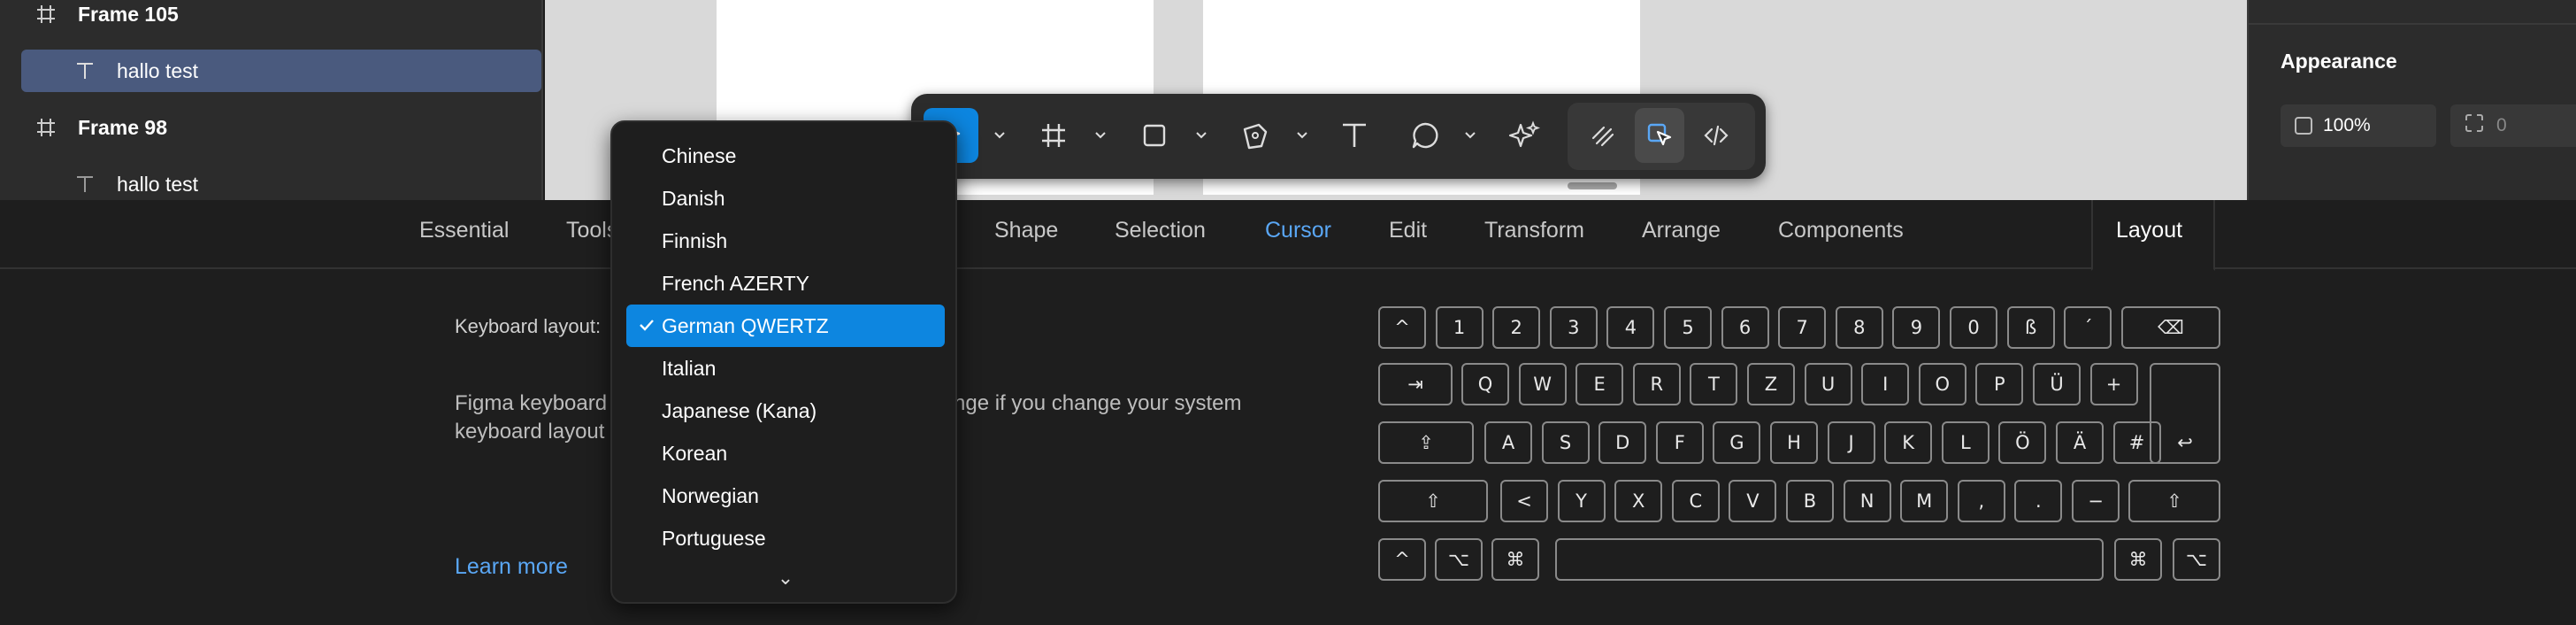 Image resolution: width=2576 pixels, height=625 pixels. Describe the element at coordinates (785, 496) in the screenshot. I see `dropdown-option: Norwegian` at that location.